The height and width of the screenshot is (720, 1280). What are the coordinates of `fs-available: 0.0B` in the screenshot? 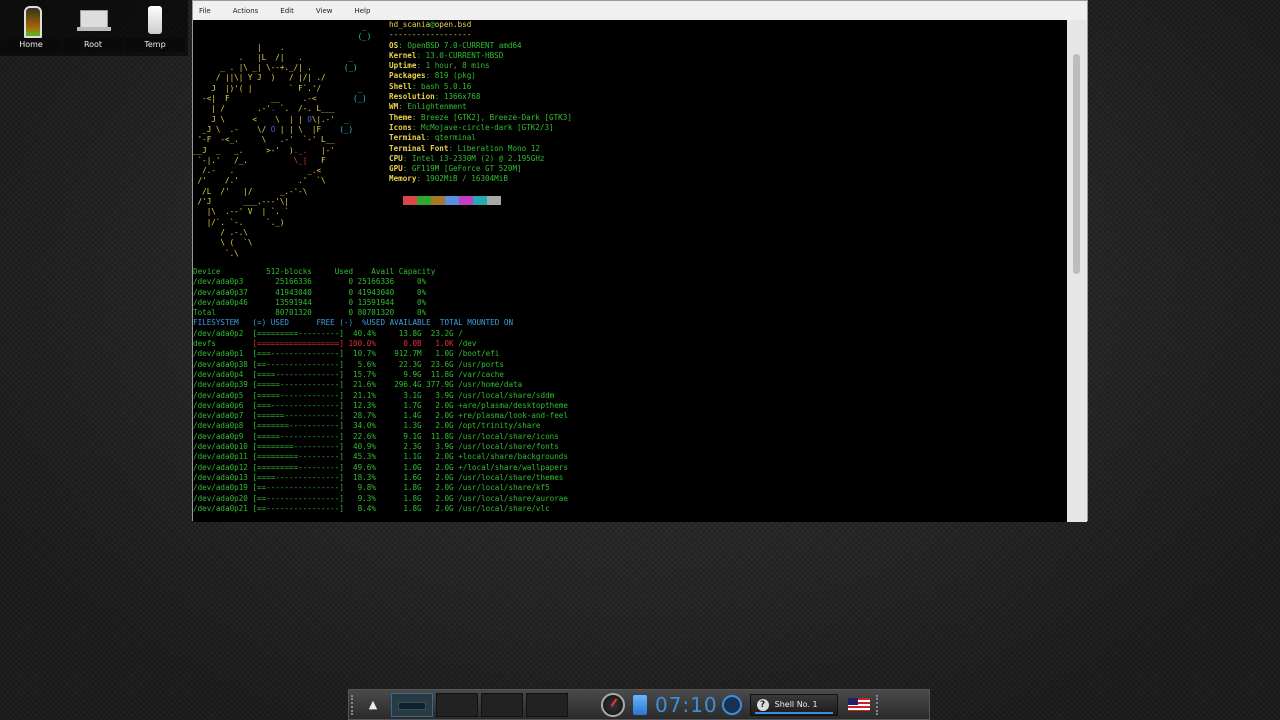 It's located at (398, 344).